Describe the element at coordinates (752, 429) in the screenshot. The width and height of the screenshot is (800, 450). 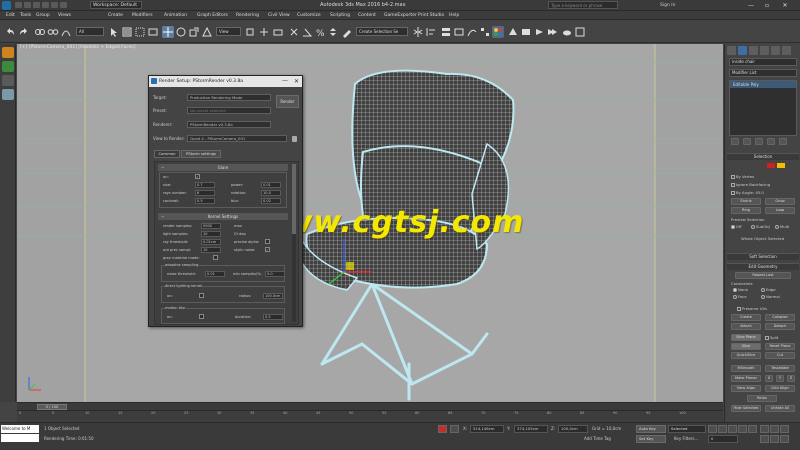
I see `go-to-end-icon` at that location.